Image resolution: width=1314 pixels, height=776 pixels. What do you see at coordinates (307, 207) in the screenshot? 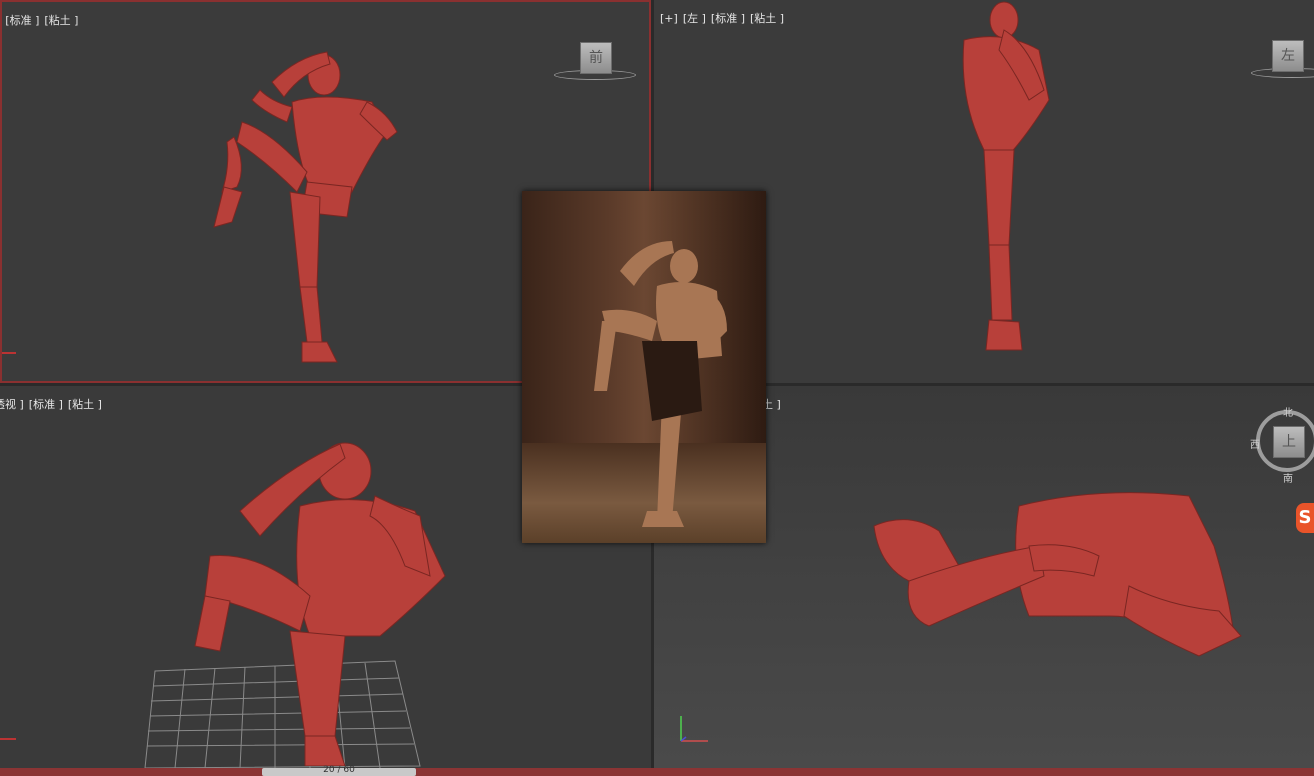
I see `clay-figure-front` at bounding box center [307, 207].